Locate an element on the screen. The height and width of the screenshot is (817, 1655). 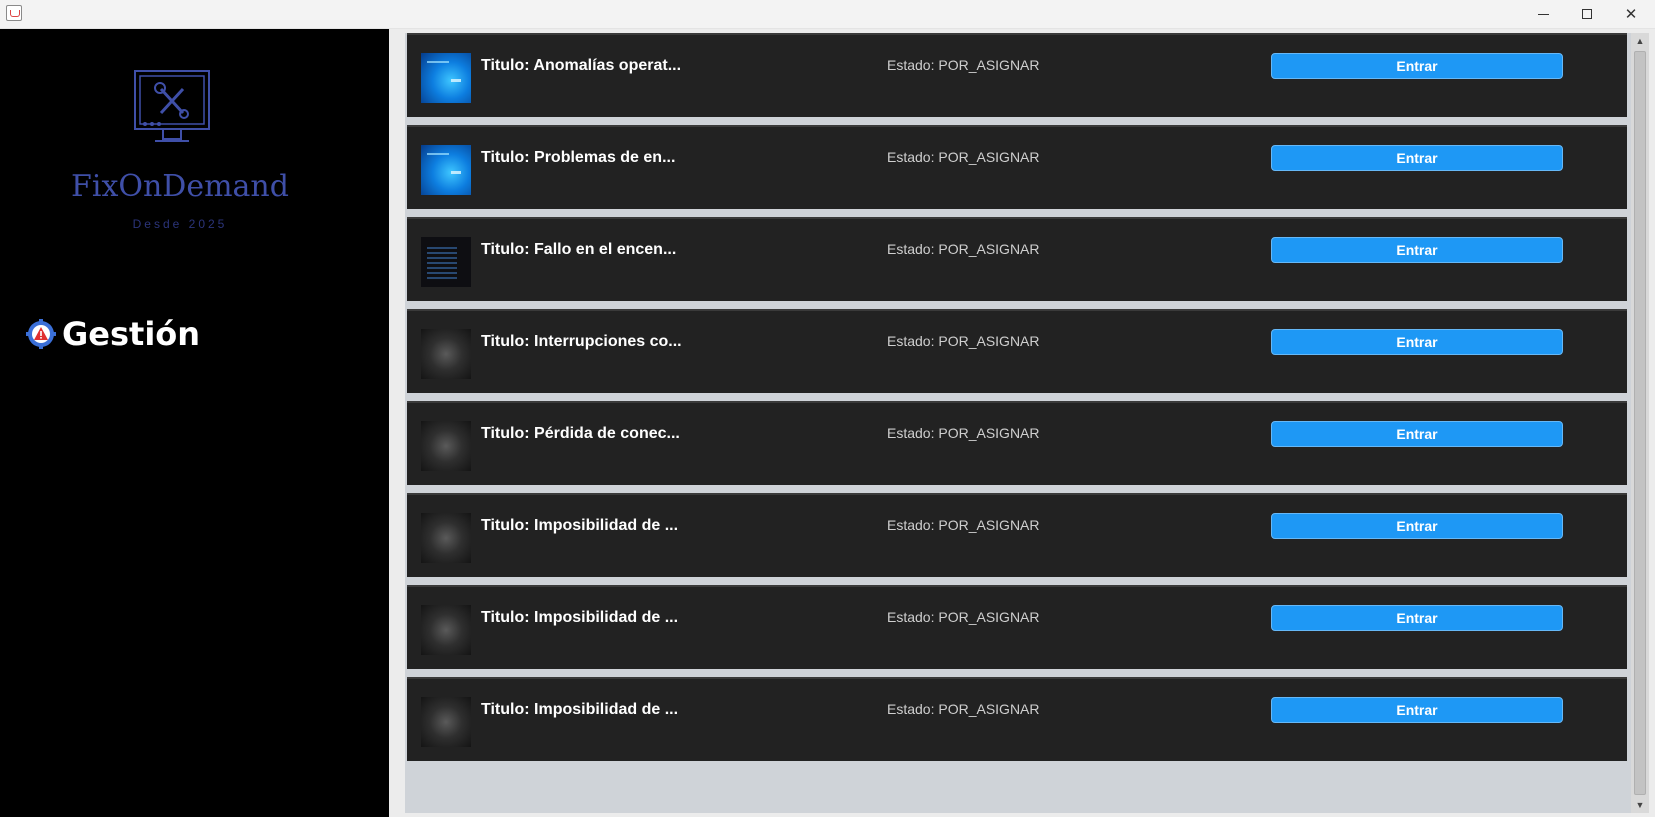
gear-warning-icon is located at coordinates (41, 334).